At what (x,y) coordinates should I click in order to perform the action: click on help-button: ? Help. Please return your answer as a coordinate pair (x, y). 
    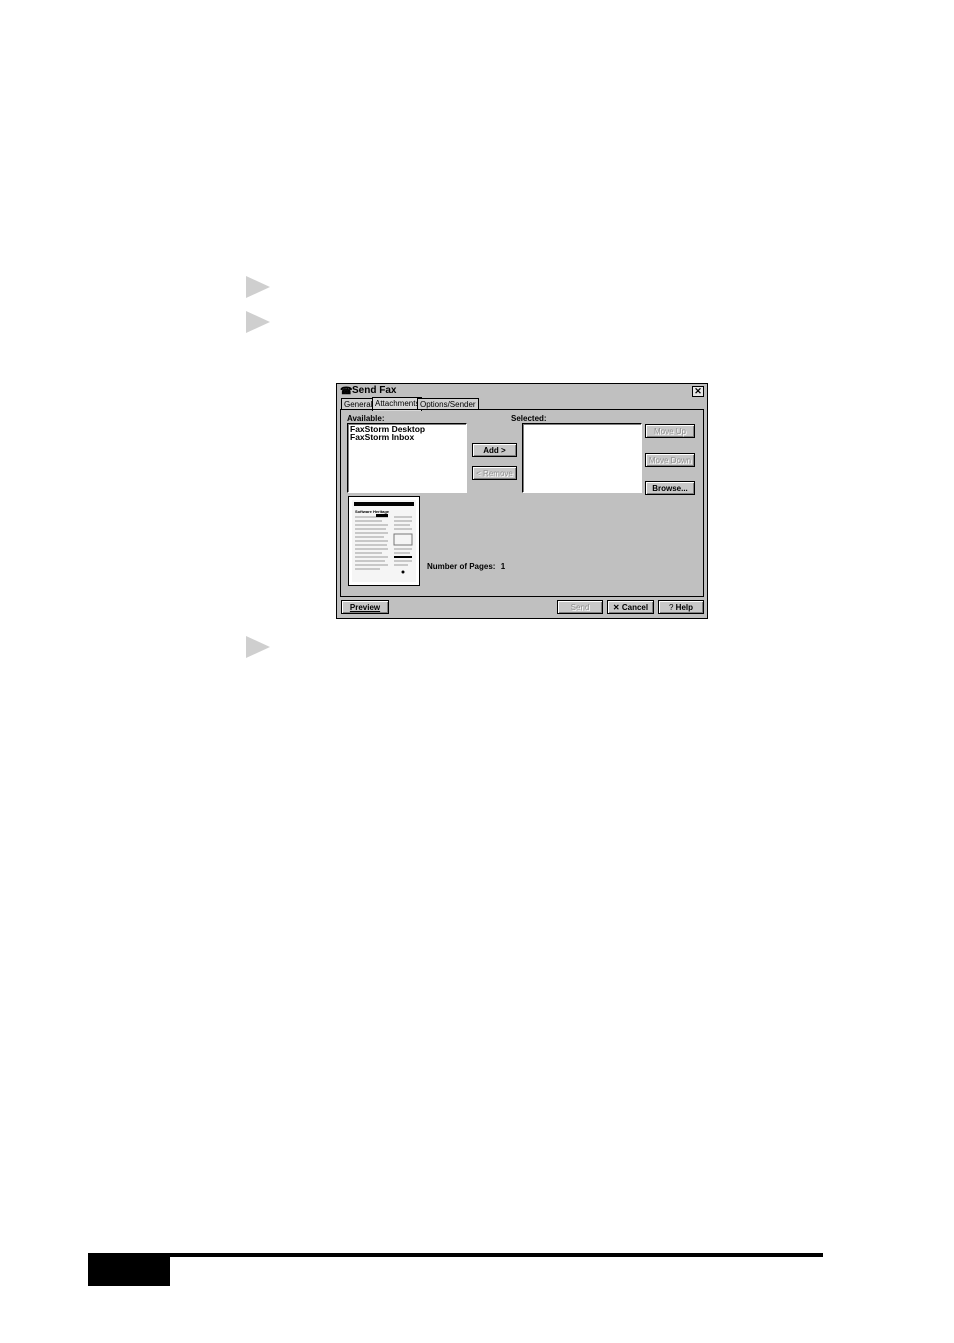
    Looking at the image, I should click on (681, 607).